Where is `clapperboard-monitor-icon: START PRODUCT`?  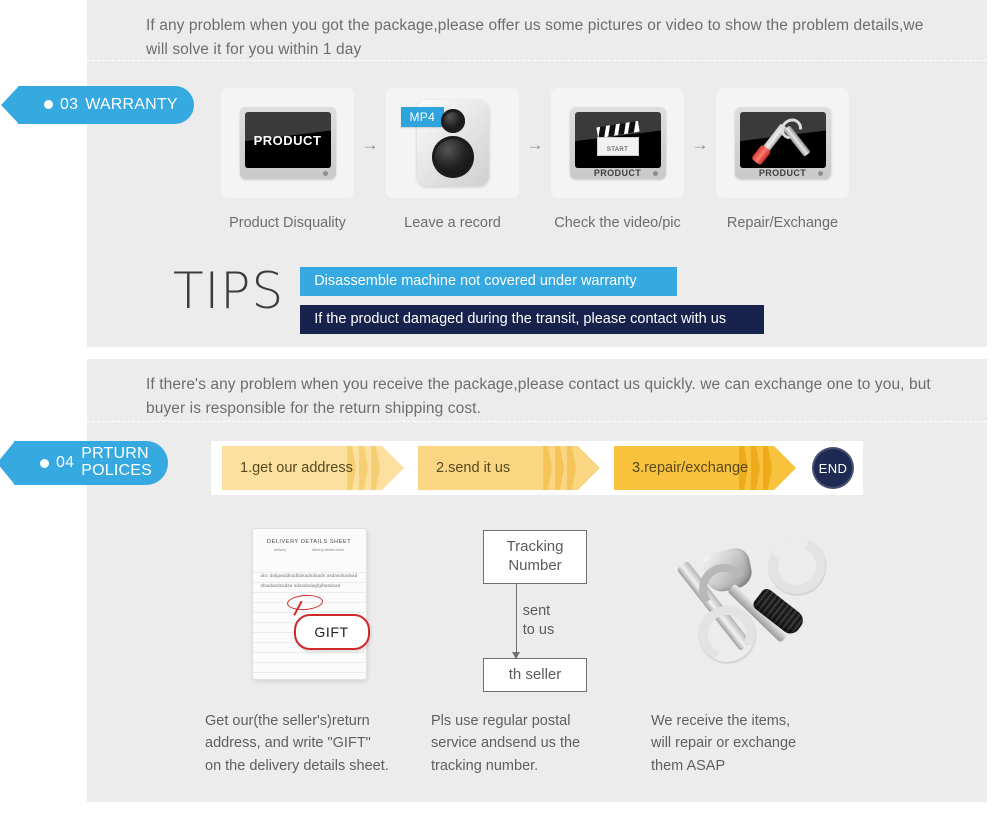 clapperboard-monitor-icon: START PRODUCT is located at coordinates (617, 143).